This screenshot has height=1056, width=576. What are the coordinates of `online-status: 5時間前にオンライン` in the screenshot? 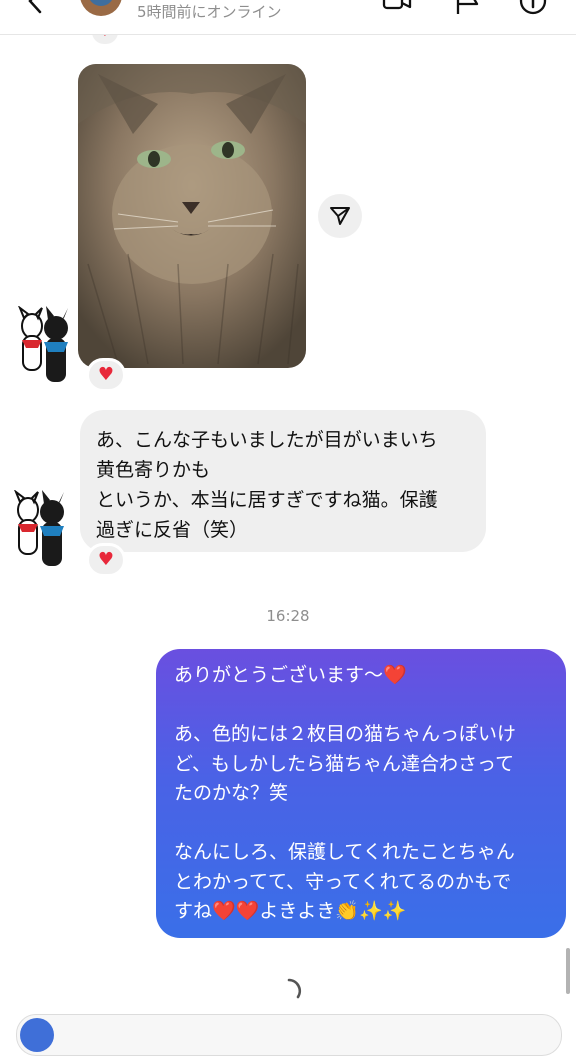 It's located at (209, 12).